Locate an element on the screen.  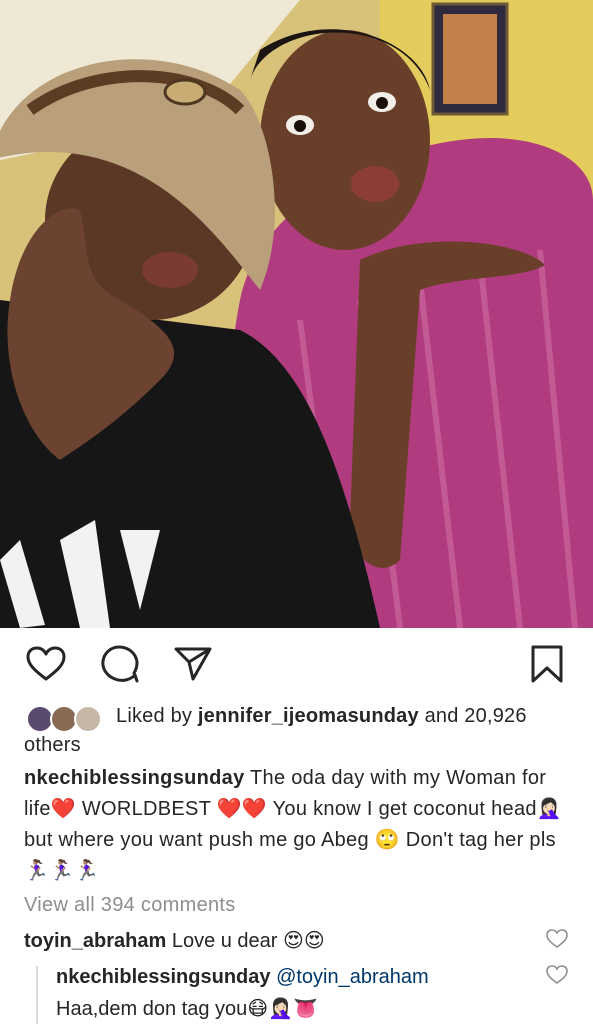
comment-username: toyin_abraham is located at coordinates (95, 941).